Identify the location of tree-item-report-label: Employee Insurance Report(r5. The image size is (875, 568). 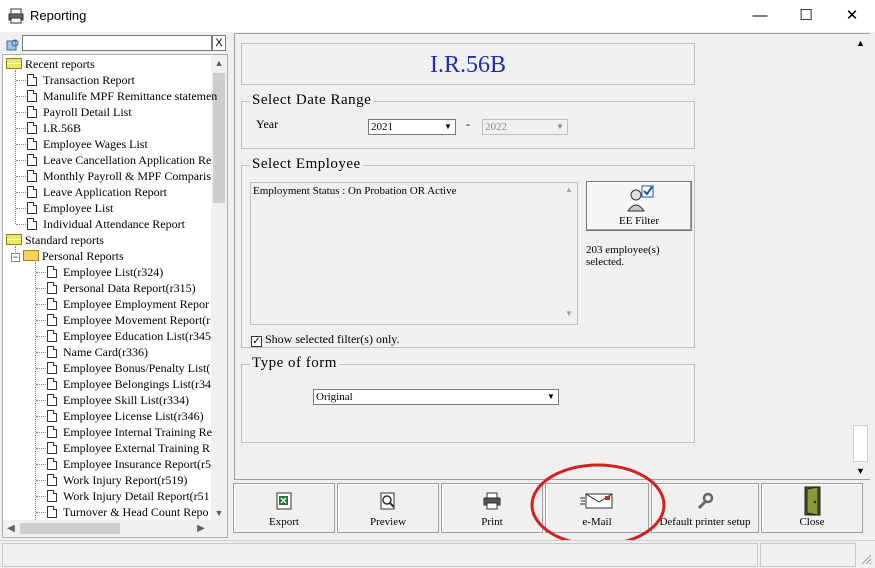
(137, 464).